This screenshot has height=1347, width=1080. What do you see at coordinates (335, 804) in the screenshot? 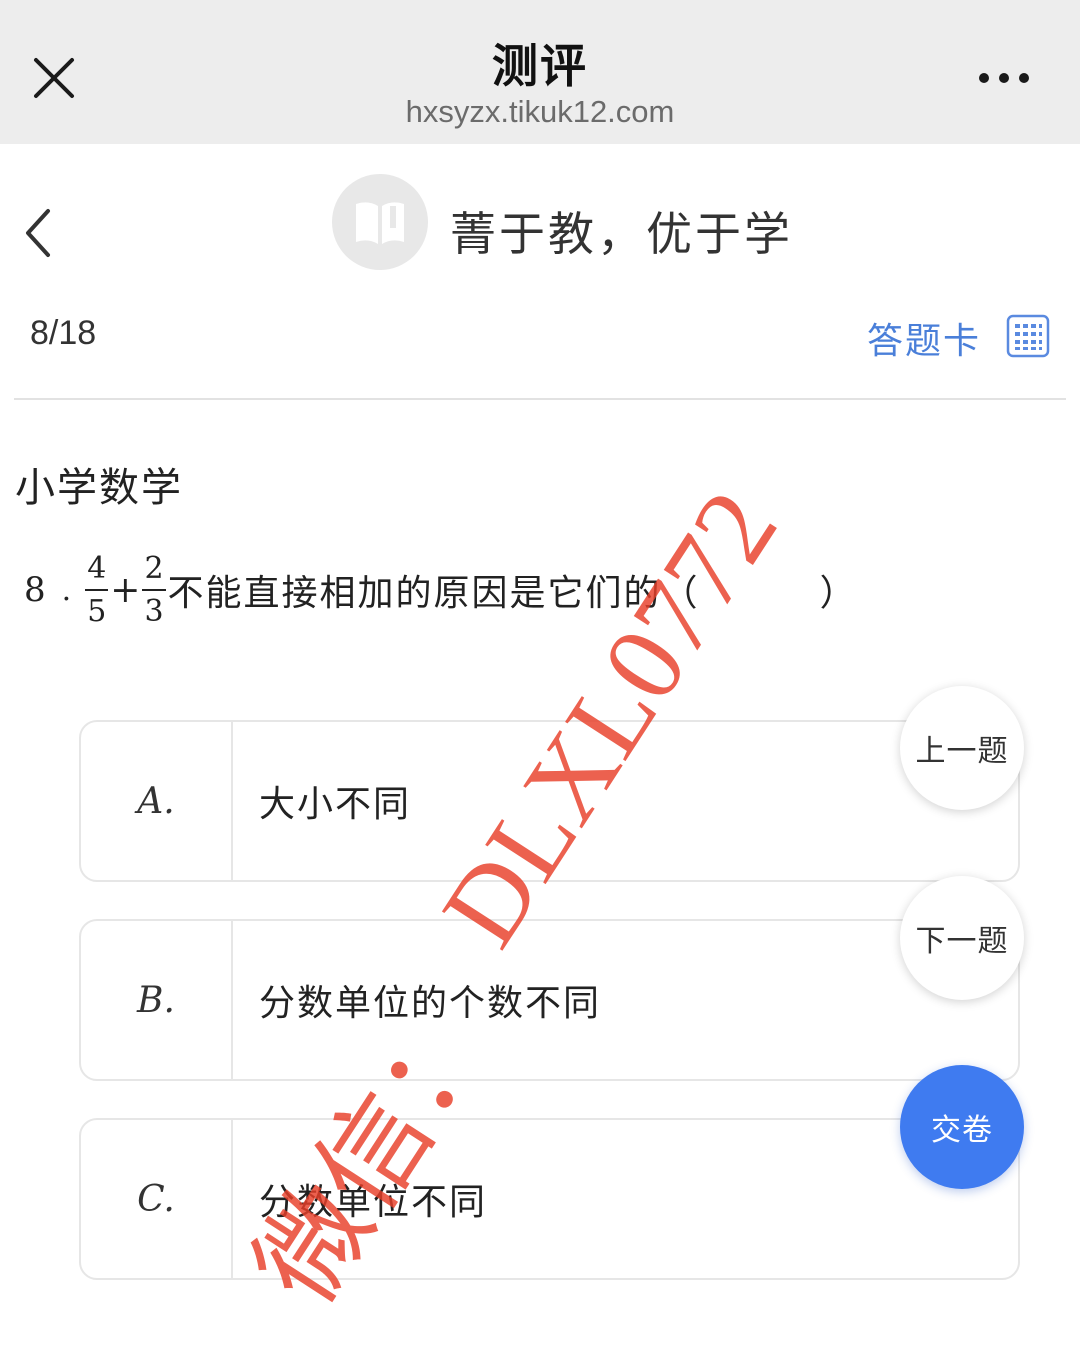
I see `option-text: 大小不同` at bounding box center [335, 804].